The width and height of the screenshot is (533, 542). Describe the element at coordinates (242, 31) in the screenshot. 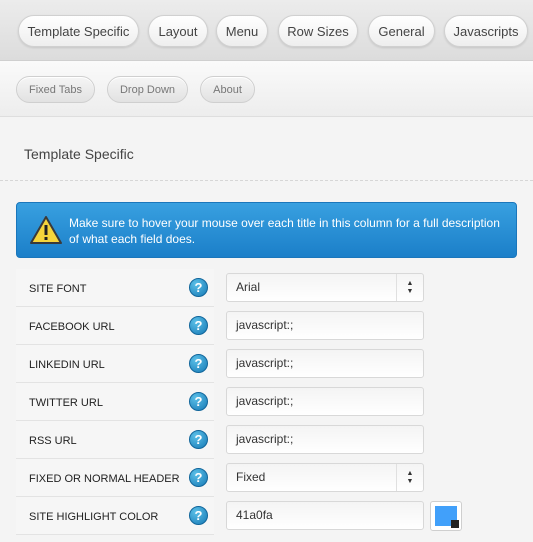

I see `tab-menu: Menu` at that location.